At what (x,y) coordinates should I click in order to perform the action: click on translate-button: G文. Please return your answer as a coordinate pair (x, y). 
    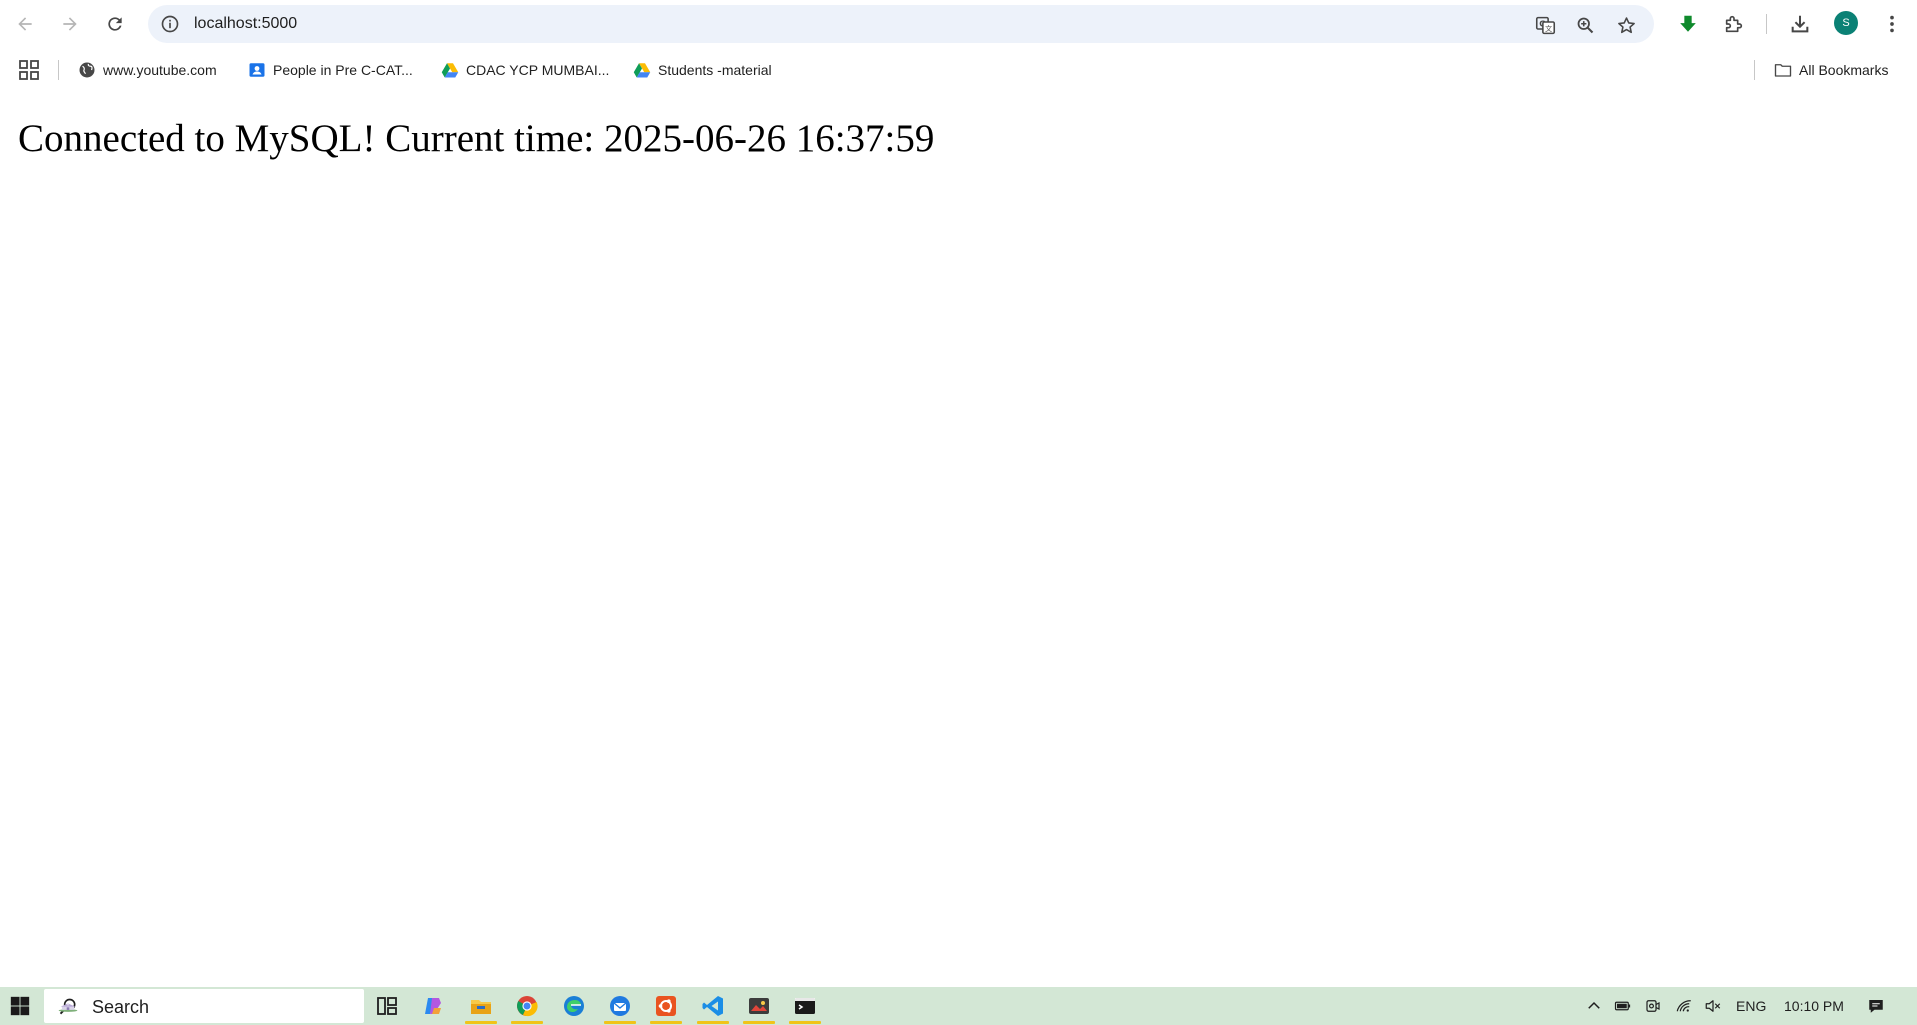
    Looking at the image, I should click on (1545, 25).